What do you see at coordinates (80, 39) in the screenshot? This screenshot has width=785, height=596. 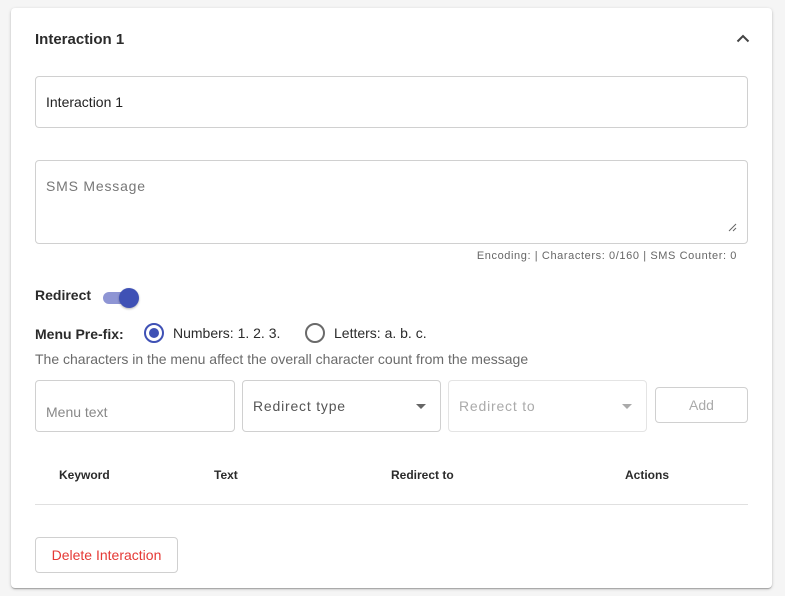 I see `panel-title: Interaction 1` at bounding box center [80, 39].